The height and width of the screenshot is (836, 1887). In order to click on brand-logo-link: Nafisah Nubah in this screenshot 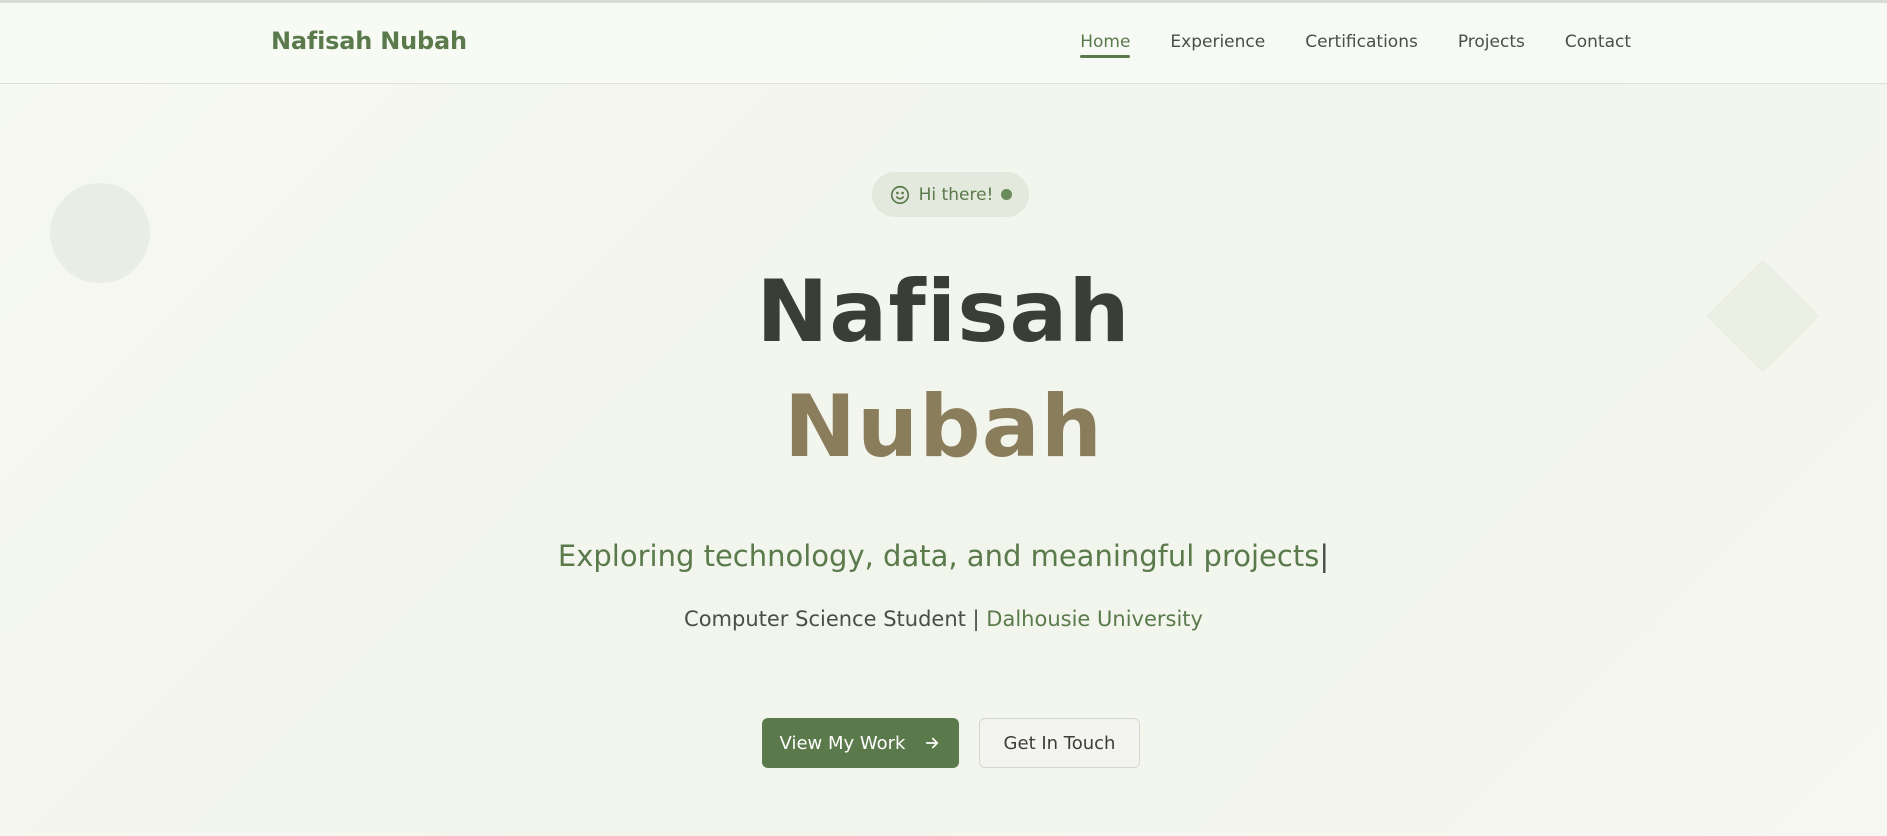, I will do `click(369, 41)`.